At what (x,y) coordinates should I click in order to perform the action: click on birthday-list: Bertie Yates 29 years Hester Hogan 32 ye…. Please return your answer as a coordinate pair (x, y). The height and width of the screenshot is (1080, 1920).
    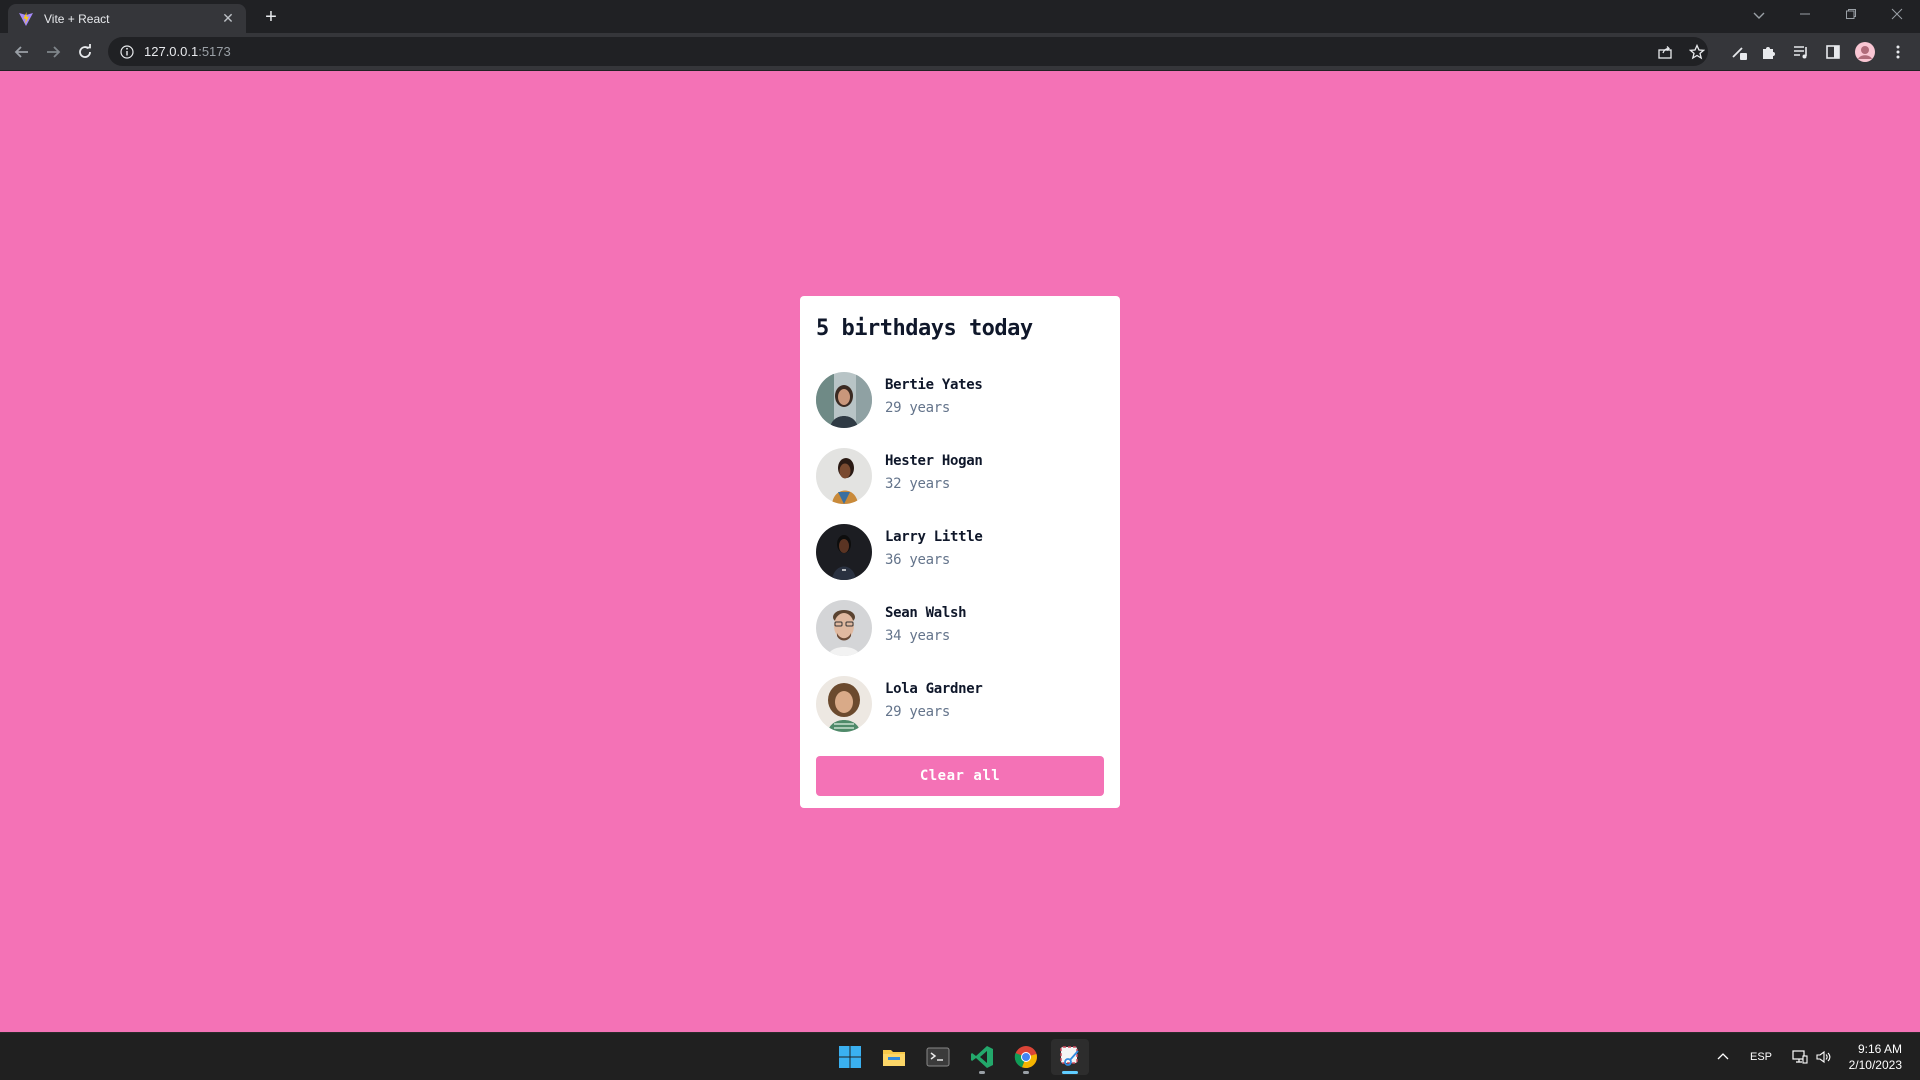
    Looking at the image, I should click on (960, 552).